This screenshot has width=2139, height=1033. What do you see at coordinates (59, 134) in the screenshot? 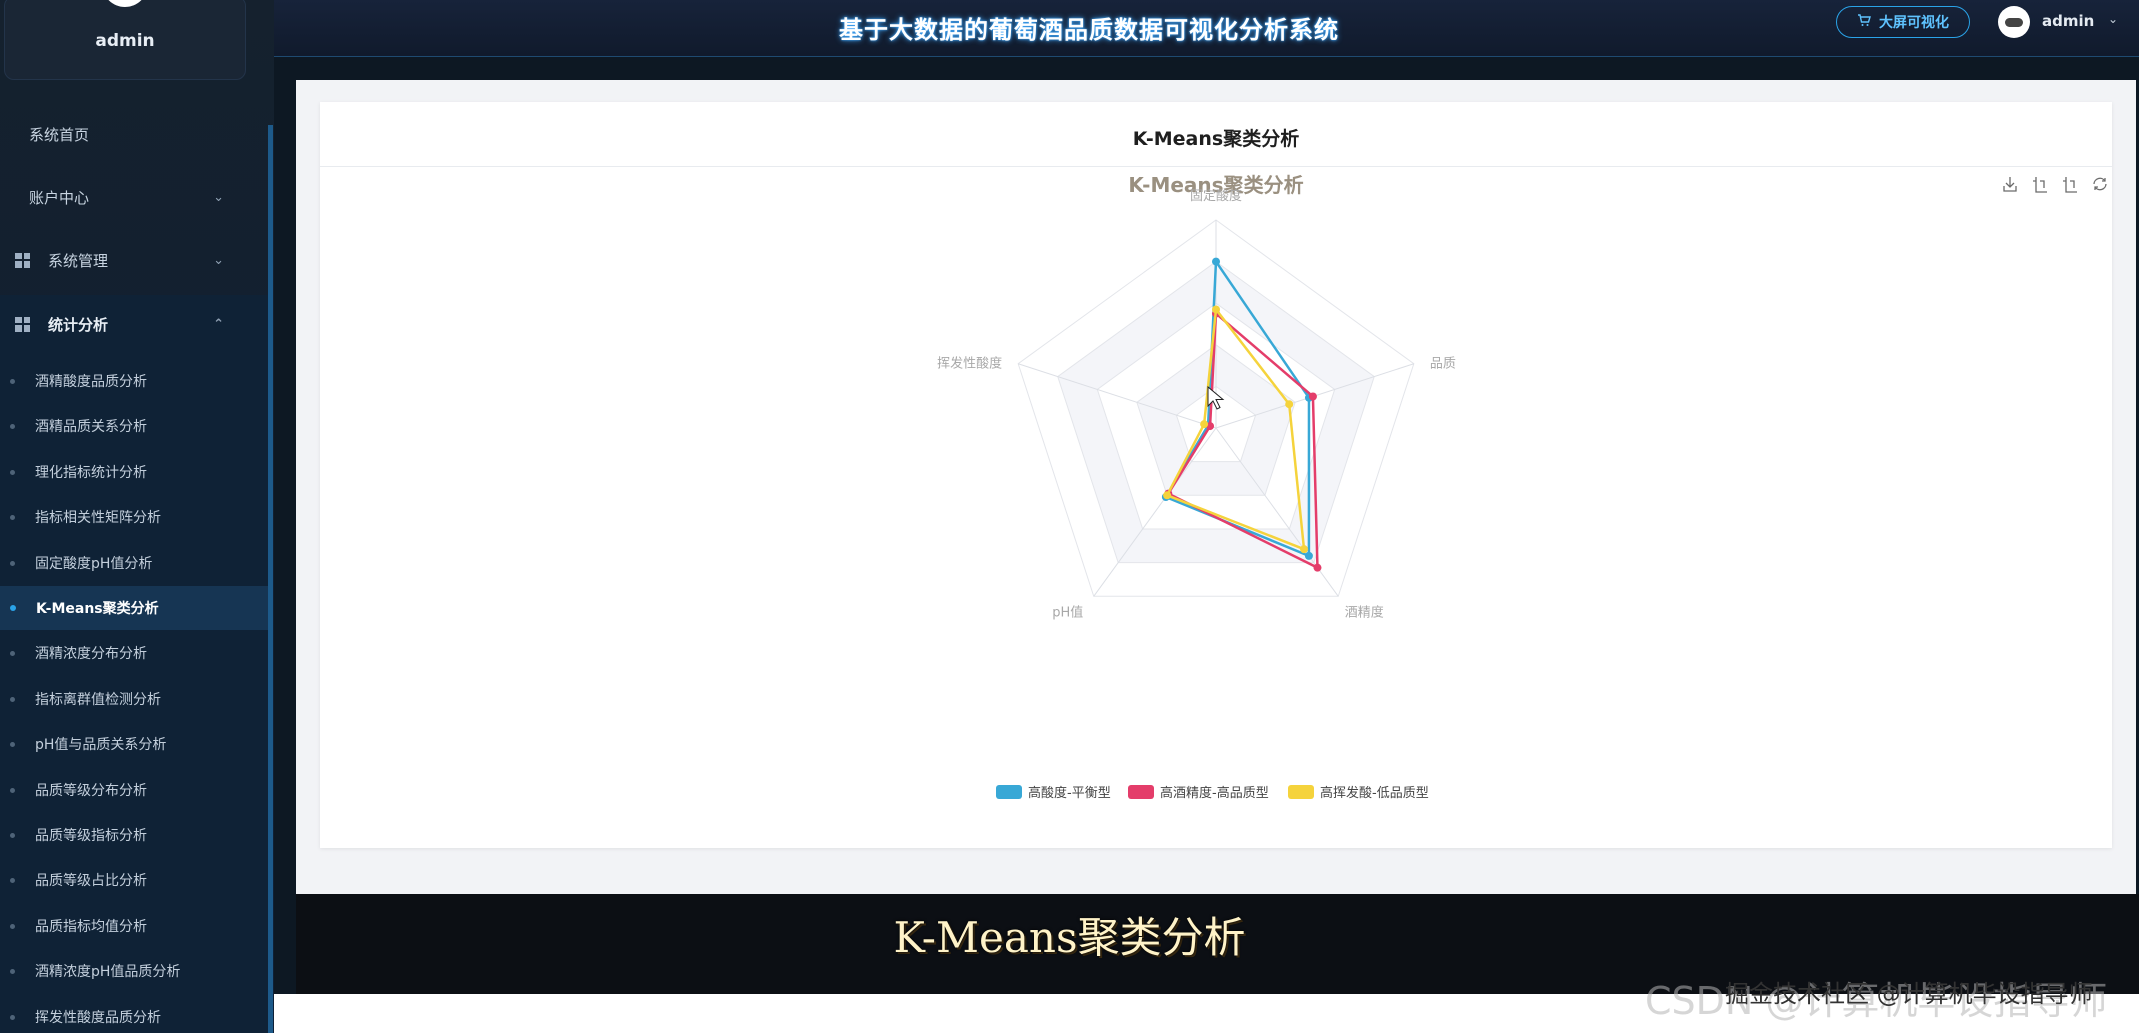
I see `menu-item-label: 系统首页` at bounding box center [59, 134].